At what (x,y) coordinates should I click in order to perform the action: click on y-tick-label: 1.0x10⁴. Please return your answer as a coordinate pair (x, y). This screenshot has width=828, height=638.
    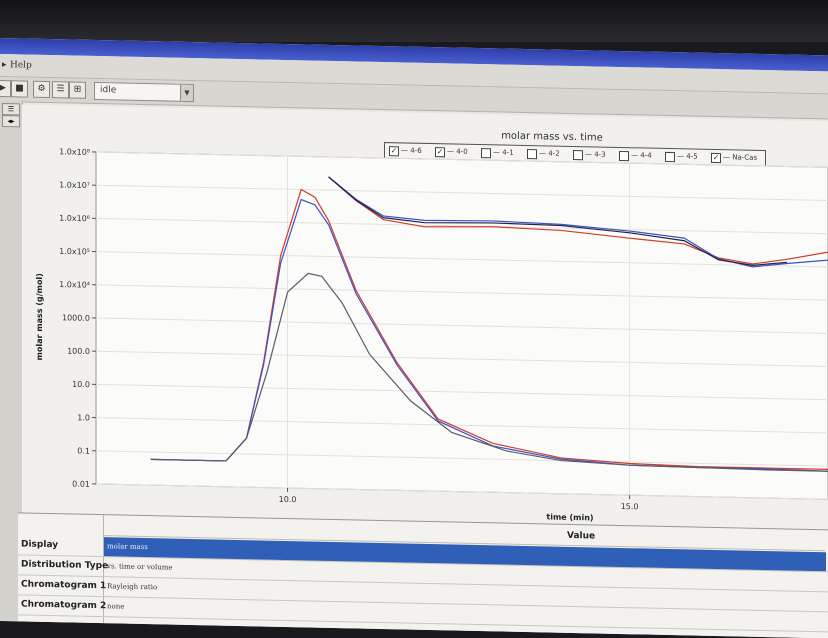
    Looking at the image, I should click on (74, 285).